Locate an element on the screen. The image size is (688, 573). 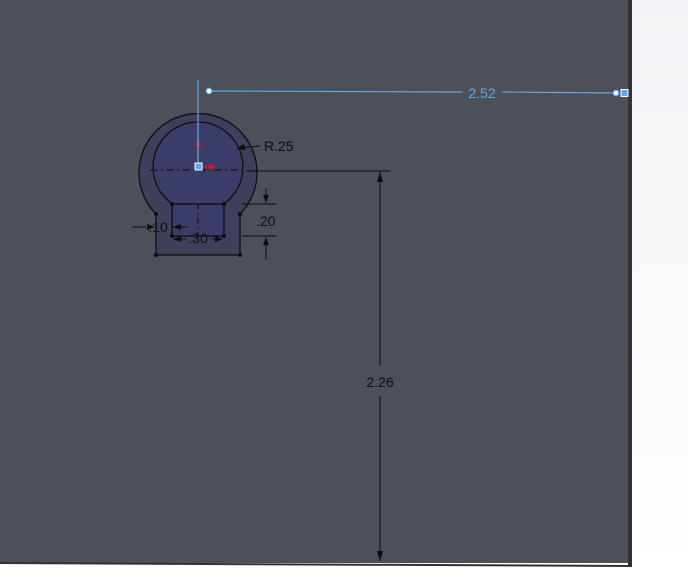
dimension-grip-handle is located at coordinates (624, 93).